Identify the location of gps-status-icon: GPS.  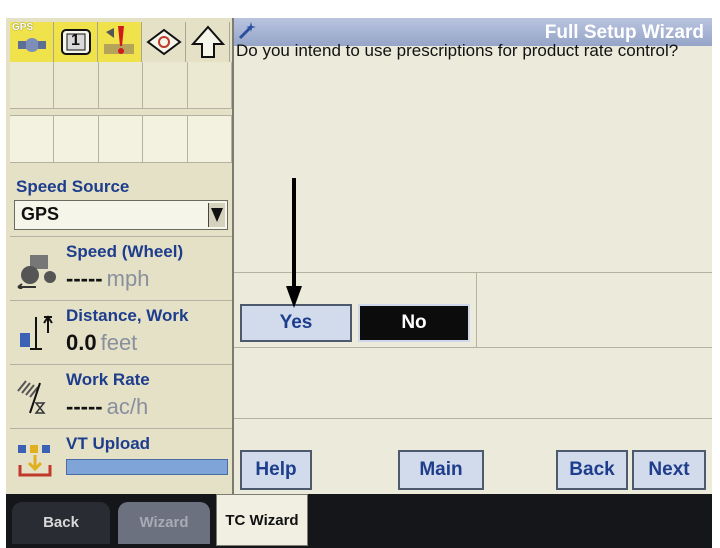
(32, 42).